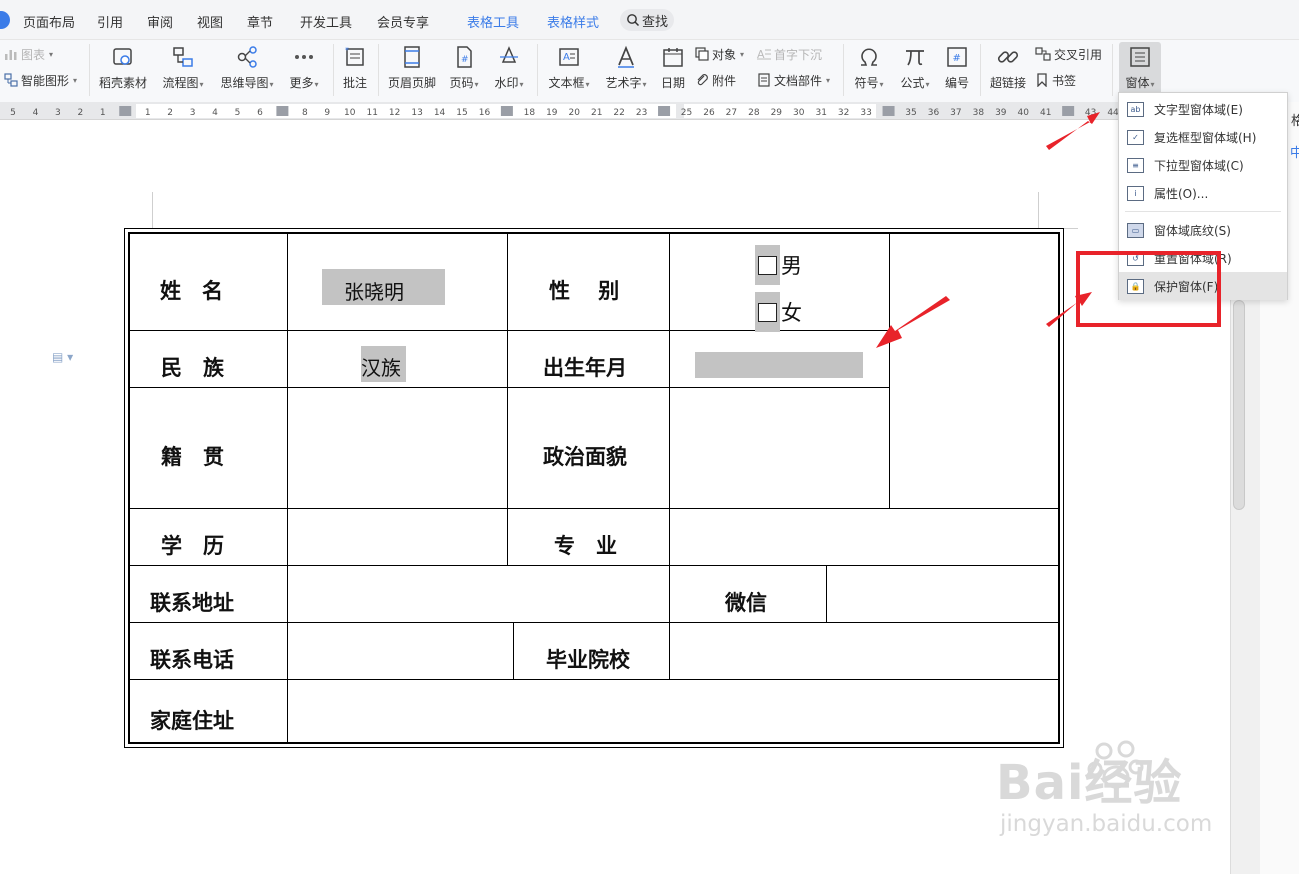  What do you see at coordinates (440, 113) in the screenshot?
I see `ruler-number: 14` at bounding box center [440, 113].